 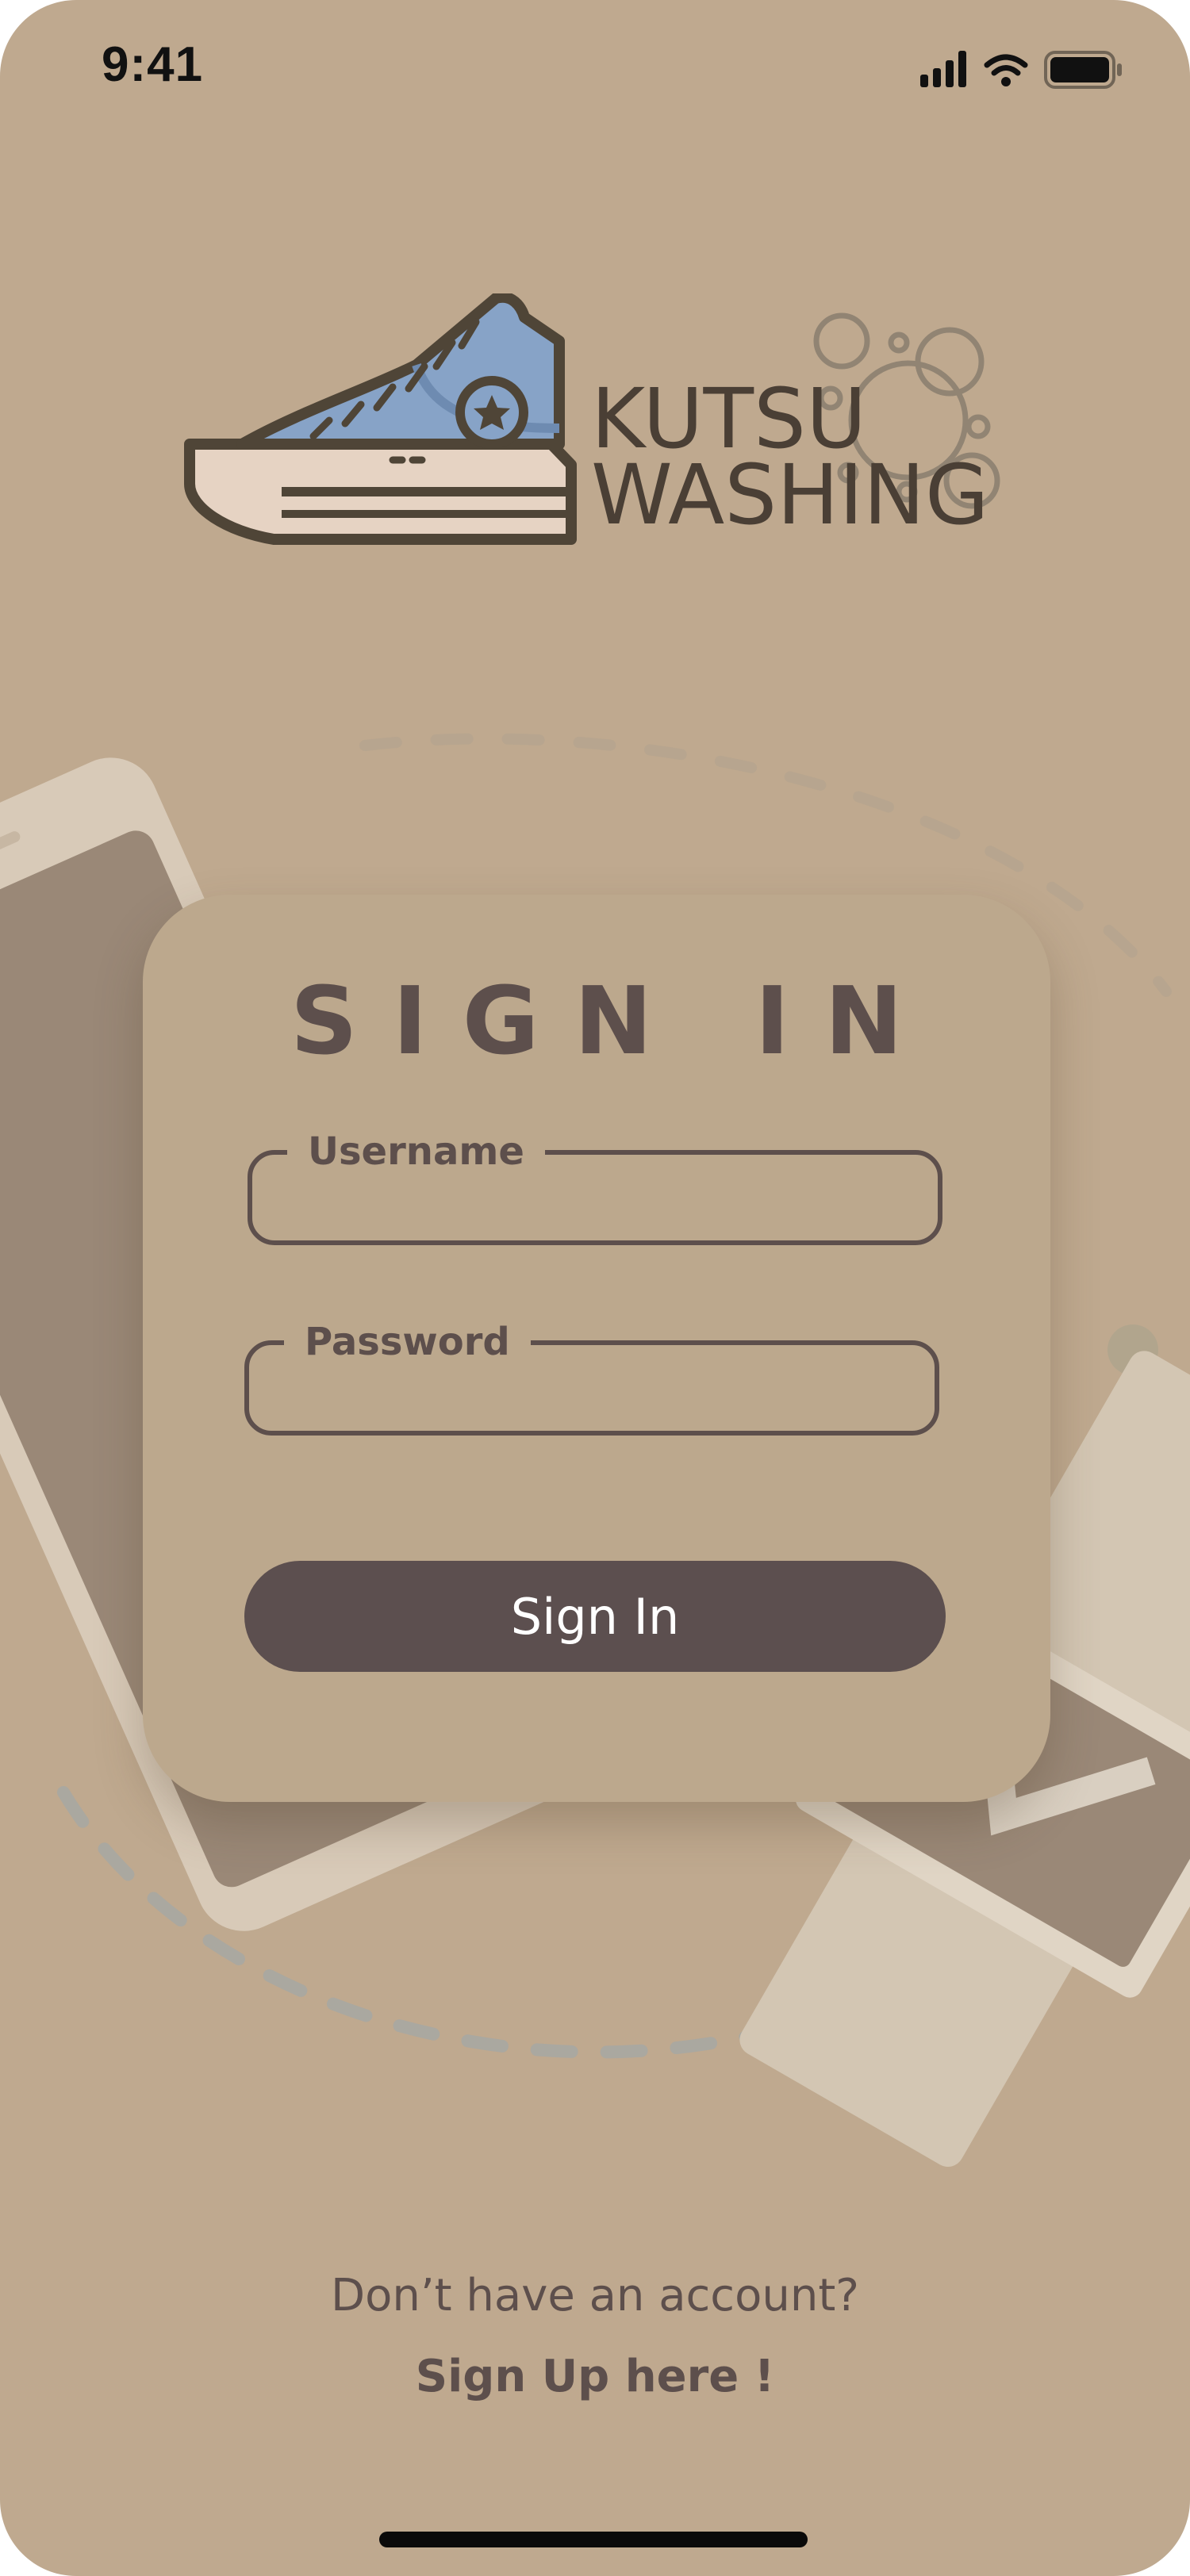 What do you see at coordinates (595, 2376) in the screenshot?
I see `sign-up-link: Sign Up here !` at bounding box center [595, 2376].